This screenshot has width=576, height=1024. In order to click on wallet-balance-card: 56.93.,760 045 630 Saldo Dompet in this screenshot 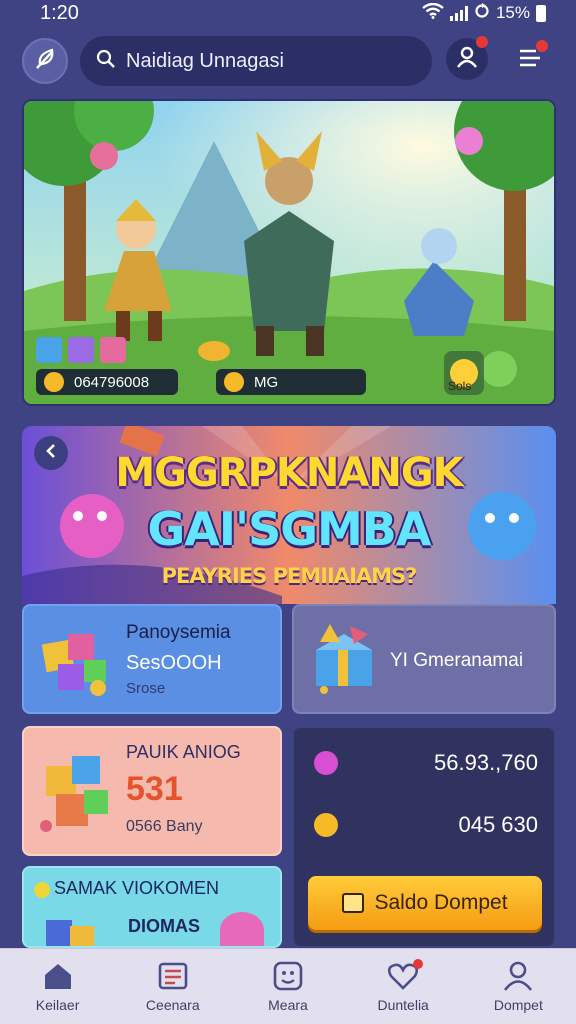, I will do `click(424, 837)`.